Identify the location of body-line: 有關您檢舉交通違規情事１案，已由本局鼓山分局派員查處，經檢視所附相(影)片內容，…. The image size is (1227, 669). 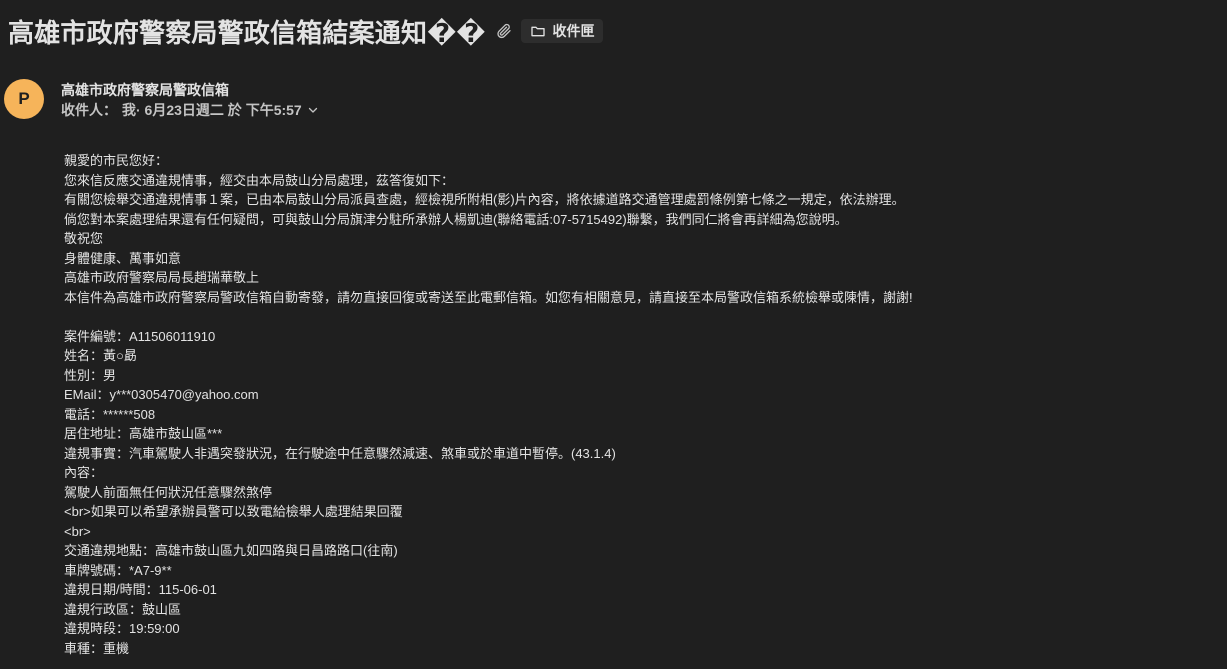
(484, 199).